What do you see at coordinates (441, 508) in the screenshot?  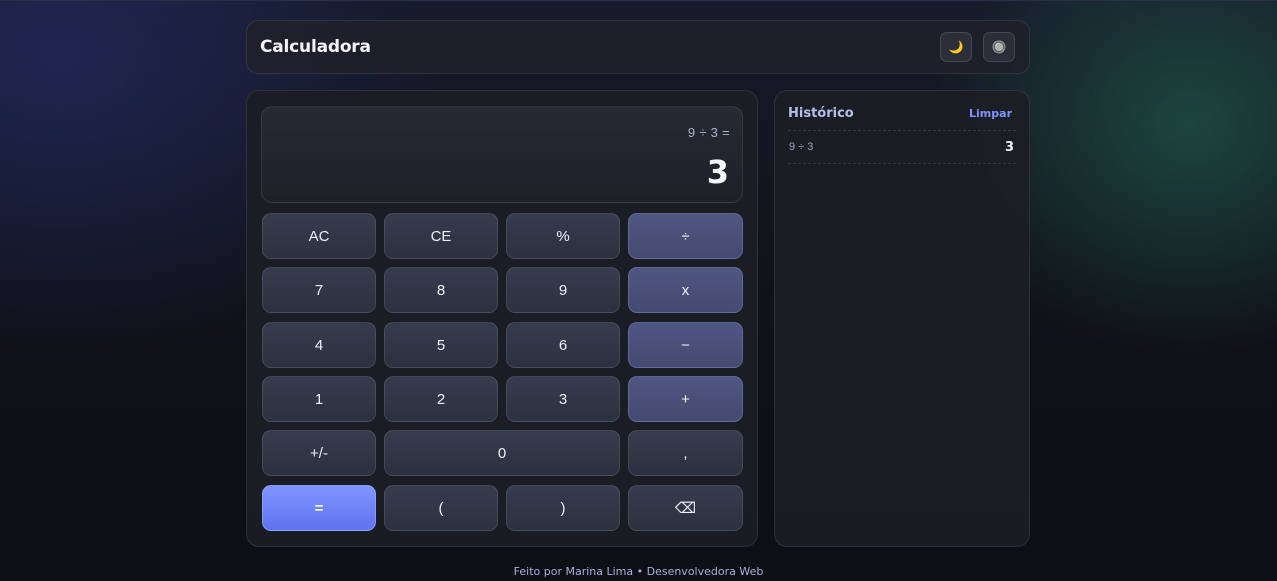 I see `open-parenthesis-button: (` at bounding box center [441, 508].